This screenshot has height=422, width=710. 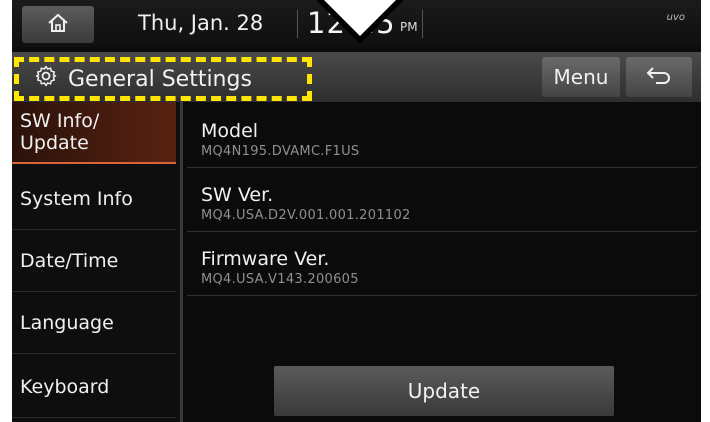 What do you see at coordinates (442, 202) in the screenshot?
I see `info-row-sw-version: SW Ver. MQ4.USA.D2V.001.001.201102` at bounding box center [442, 202].